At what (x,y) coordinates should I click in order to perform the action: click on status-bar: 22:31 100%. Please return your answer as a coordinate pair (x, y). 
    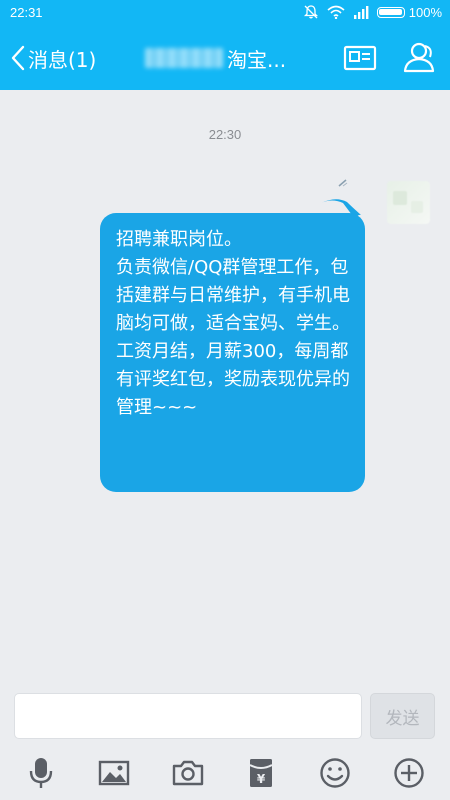
    Looking at the image, I should click on (225, 13).